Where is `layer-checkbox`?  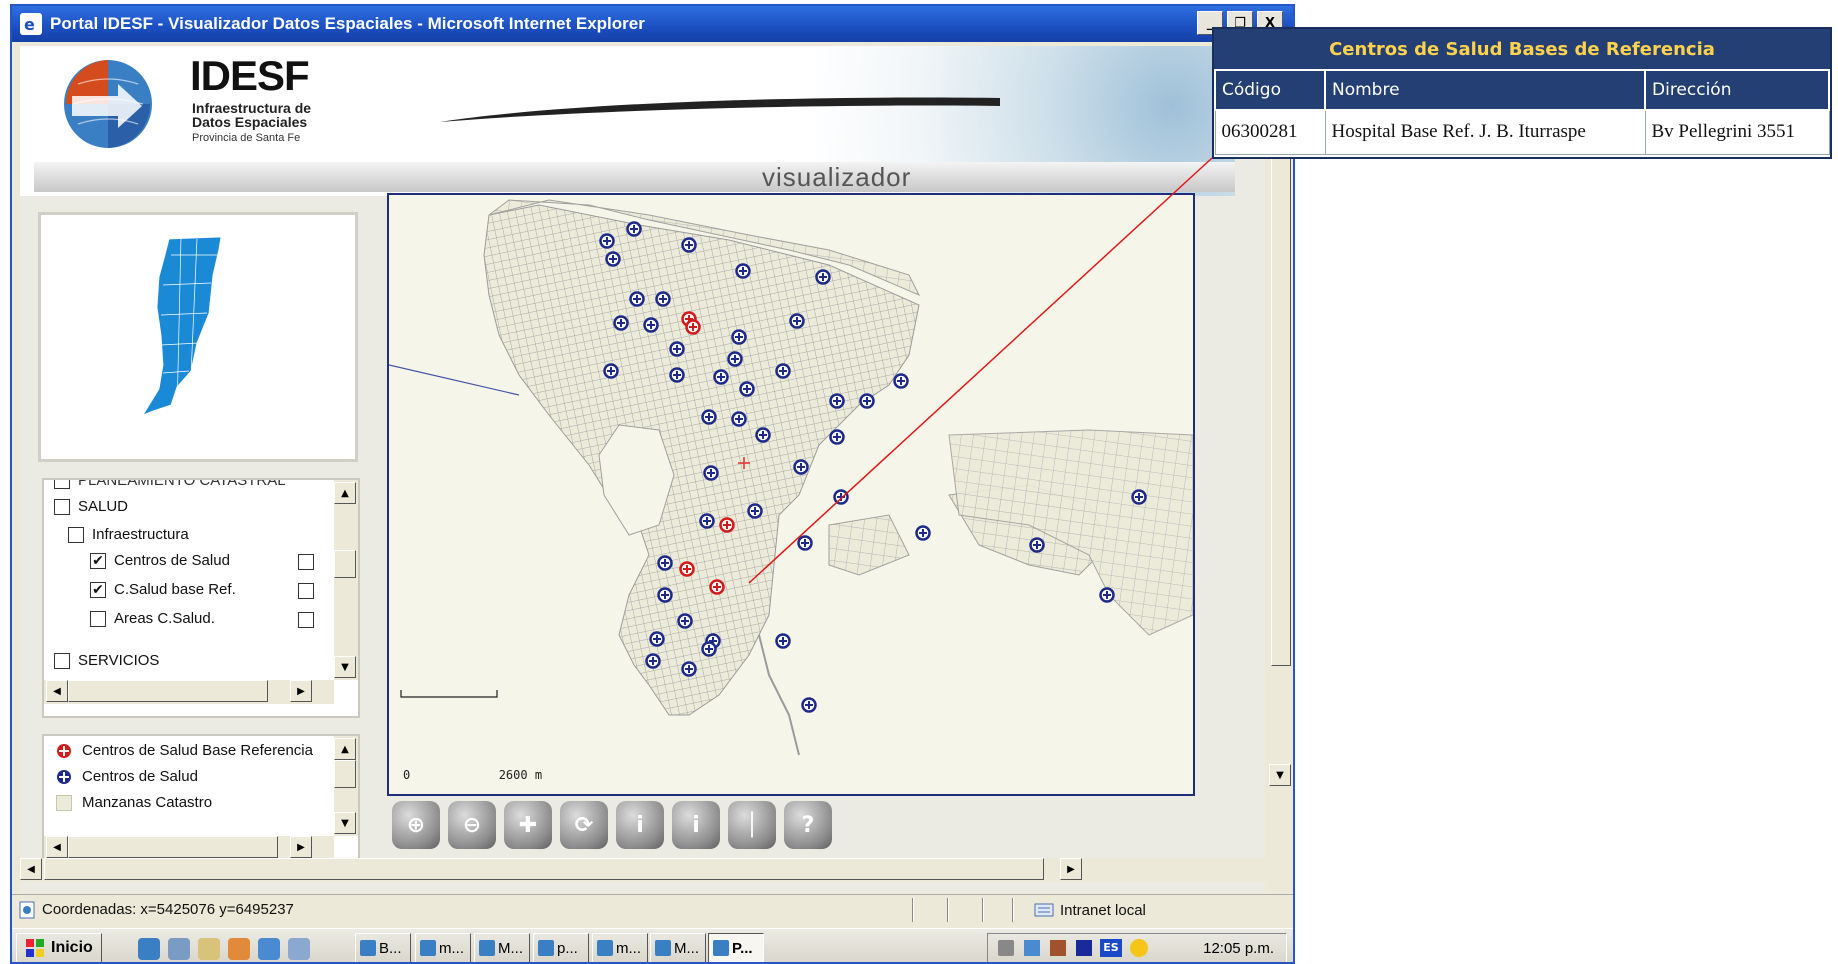
layer-checkbox is located at coordinates (62, 484).